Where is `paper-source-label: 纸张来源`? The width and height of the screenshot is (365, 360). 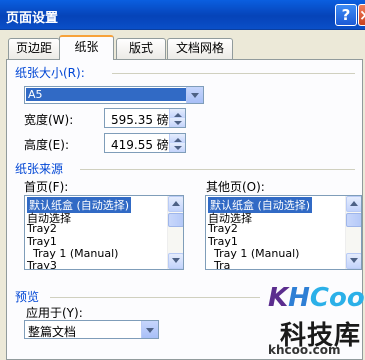
paper-source-label: 纸张来源 is located at coordinates (39, 169).